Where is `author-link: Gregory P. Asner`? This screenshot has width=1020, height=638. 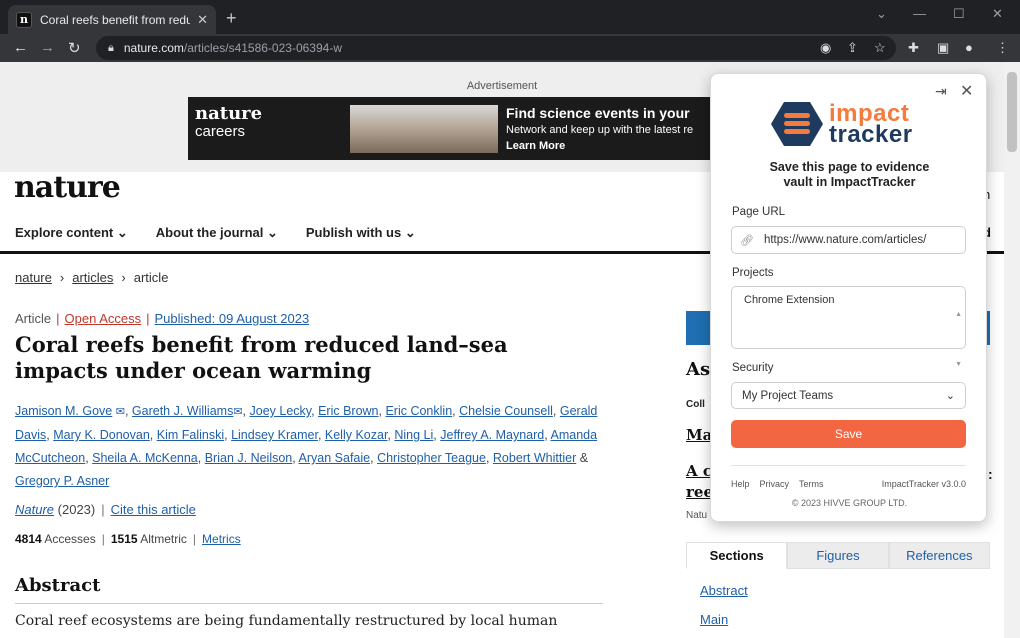
author-link: Gregory P. Asner is located at coordinates (62, 481).